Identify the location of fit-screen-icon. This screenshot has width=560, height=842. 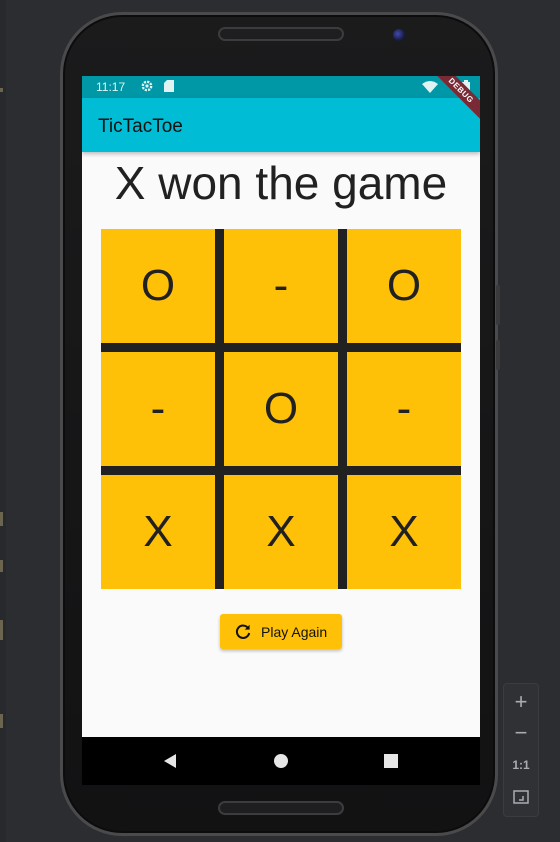
(521, 797).